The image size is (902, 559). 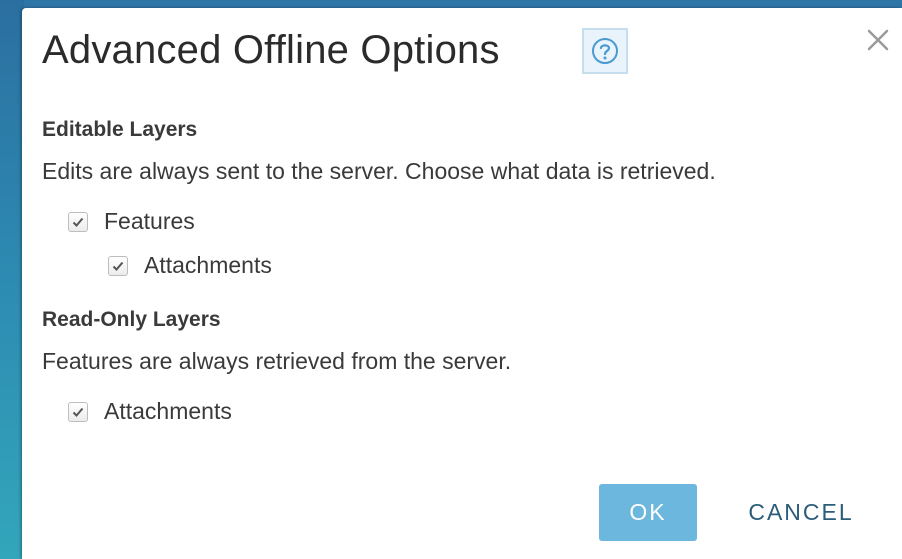 I want to click on readonly-attachments-checkbox, so click(x=78, y=411).